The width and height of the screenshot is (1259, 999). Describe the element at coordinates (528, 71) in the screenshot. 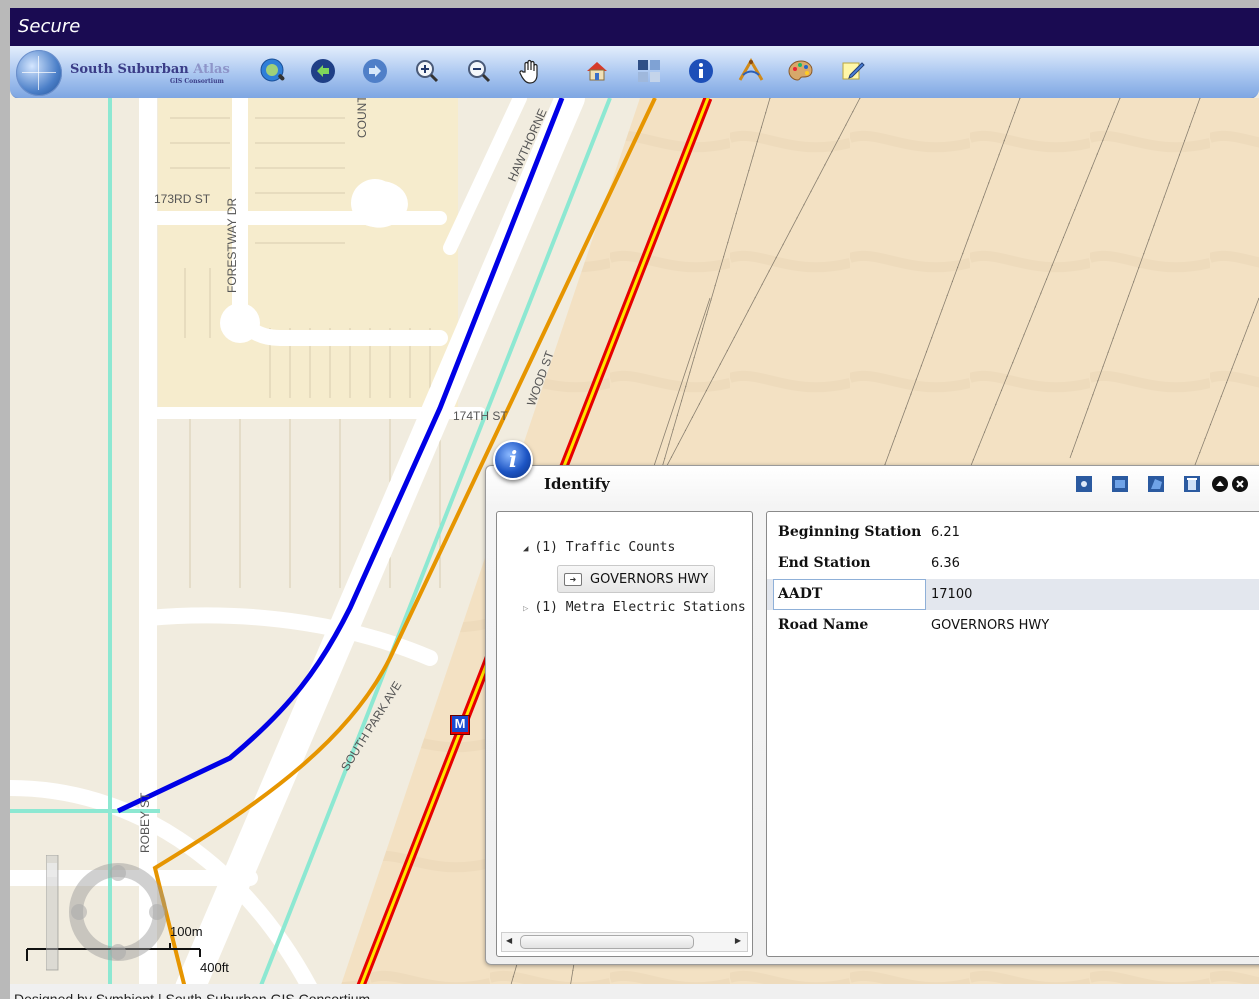

I see `pan-hand-icon` at that location.